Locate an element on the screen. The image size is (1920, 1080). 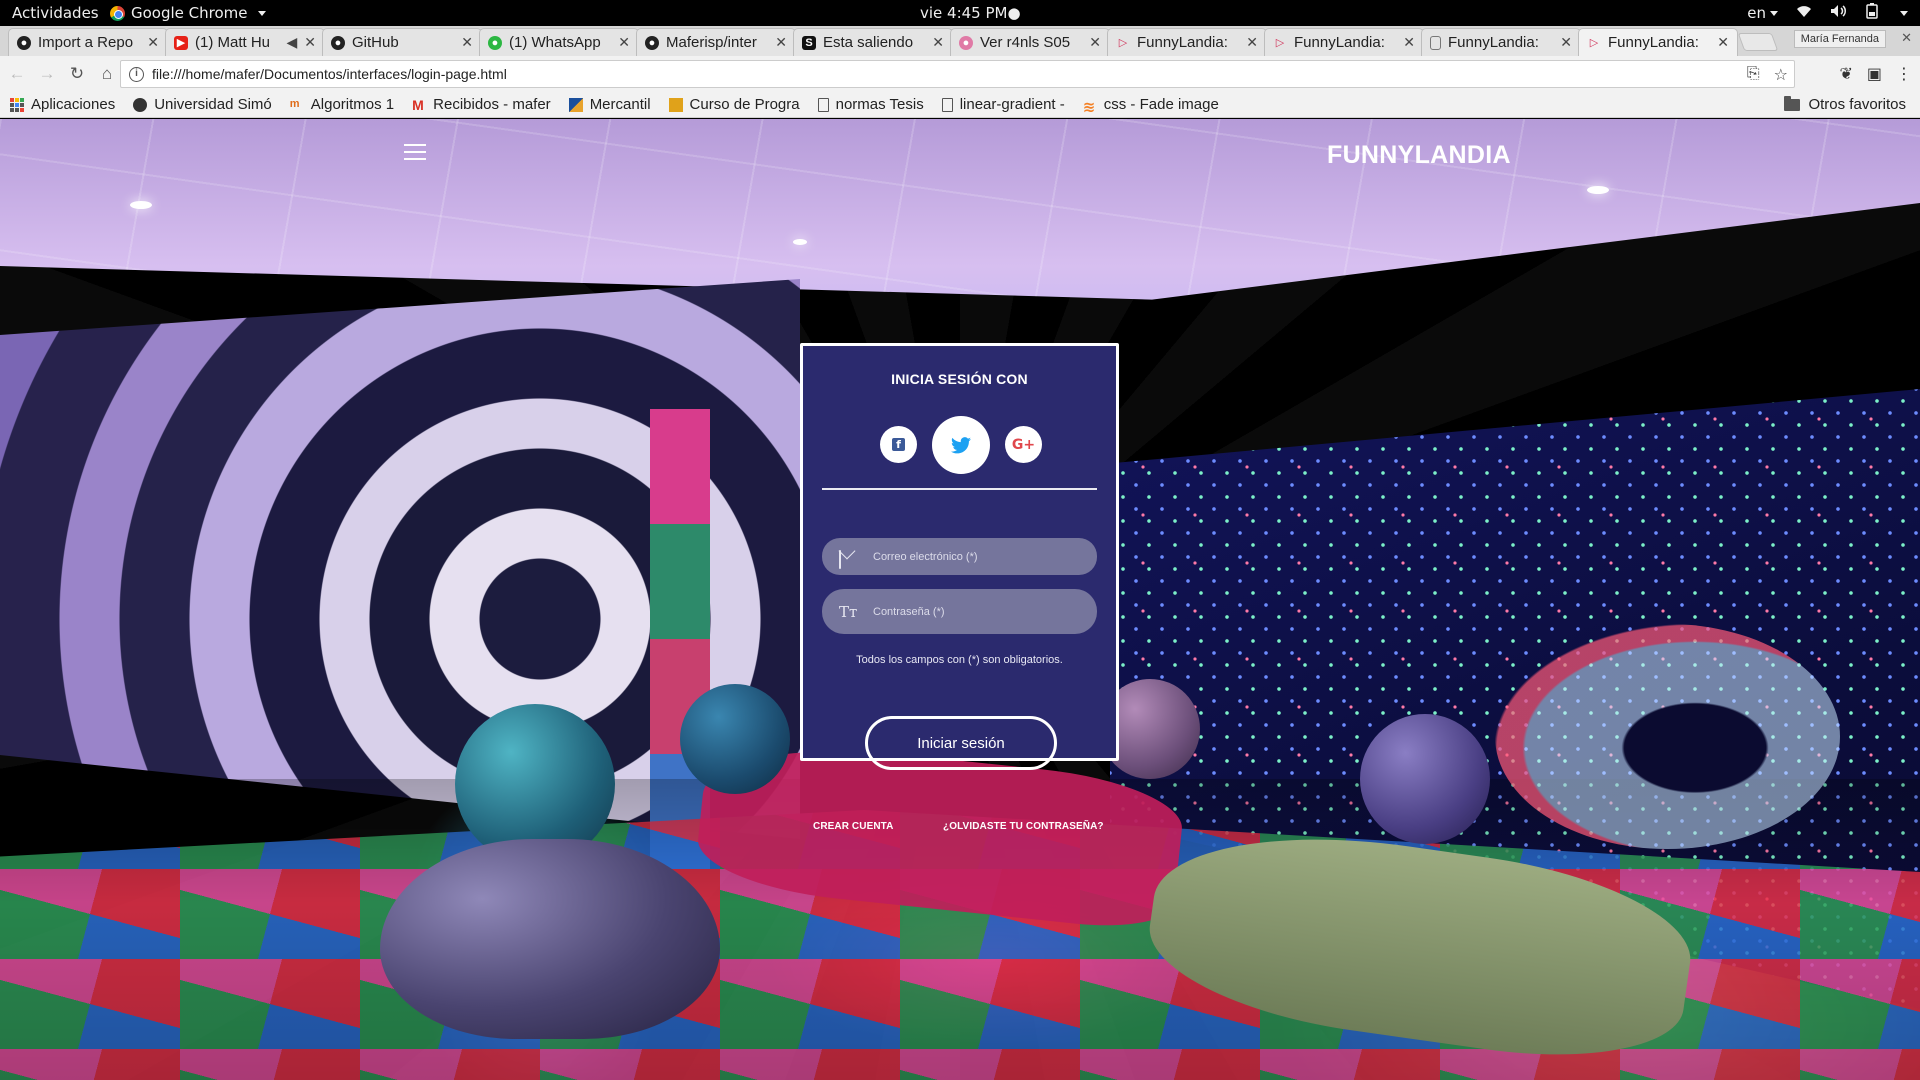
tab-label: GitHub is located at coordinates (375, 42).